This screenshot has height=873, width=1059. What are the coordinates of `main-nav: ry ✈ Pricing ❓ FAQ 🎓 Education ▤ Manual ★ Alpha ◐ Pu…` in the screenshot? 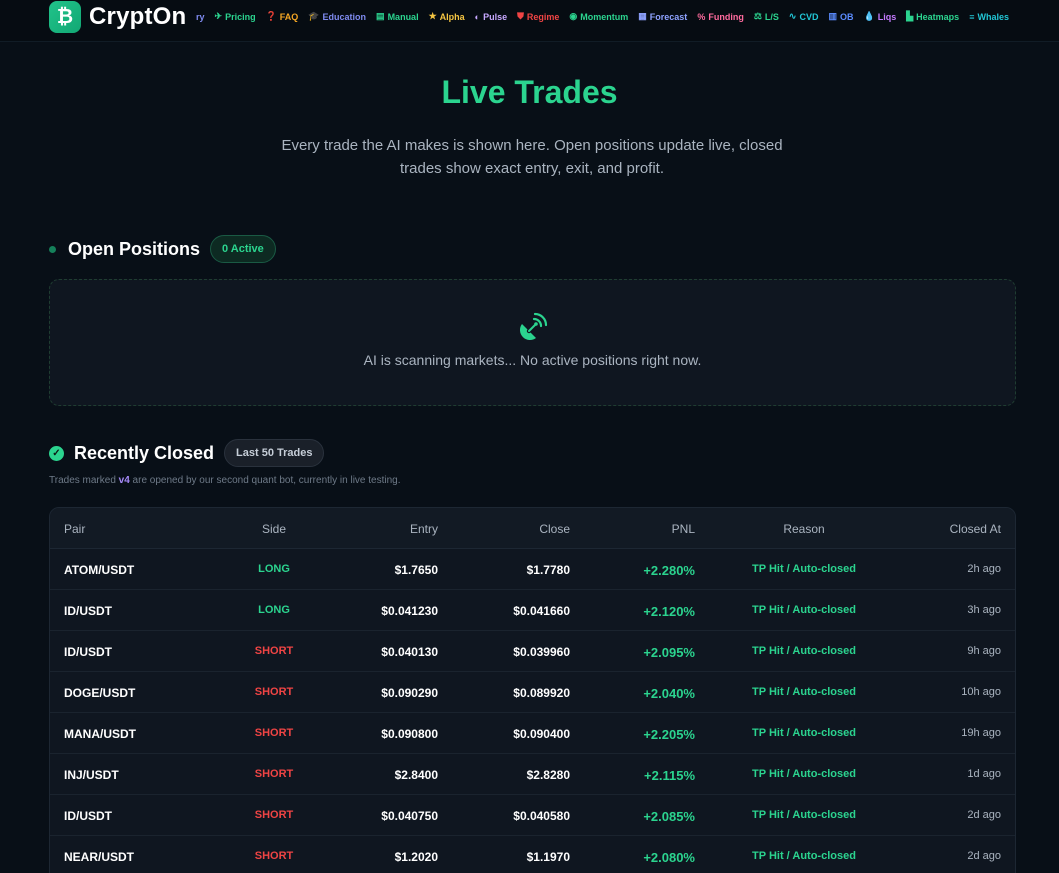 It's located at (607, 16).